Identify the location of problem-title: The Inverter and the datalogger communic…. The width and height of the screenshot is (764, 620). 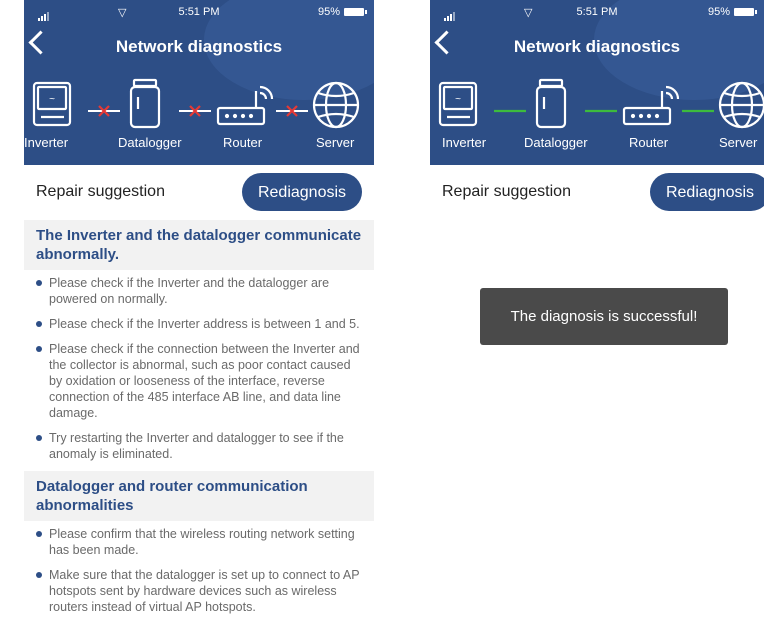
(199, 245).